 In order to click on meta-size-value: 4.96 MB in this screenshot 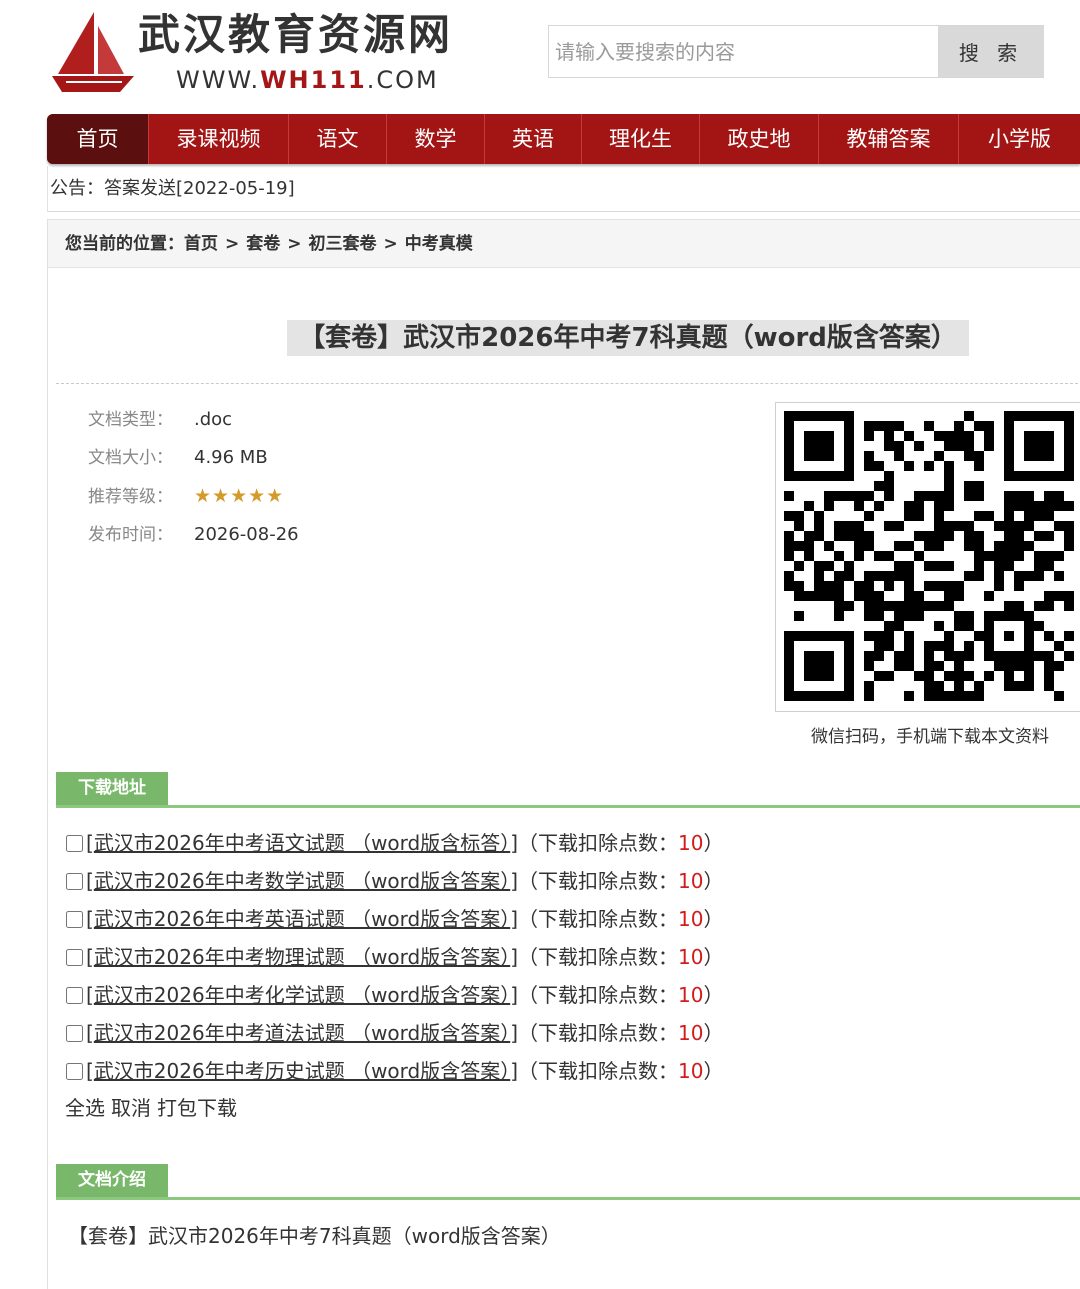, I will do `click(231, 457)`.